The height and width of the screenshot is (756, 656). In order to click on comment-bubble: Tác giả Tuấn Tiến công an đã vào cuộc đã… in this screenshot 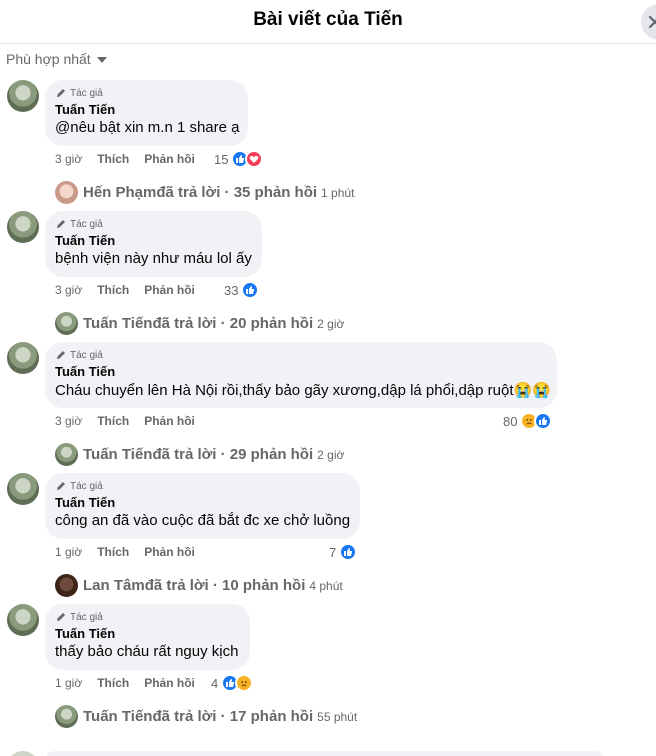, I will do `click(202, 506)`.